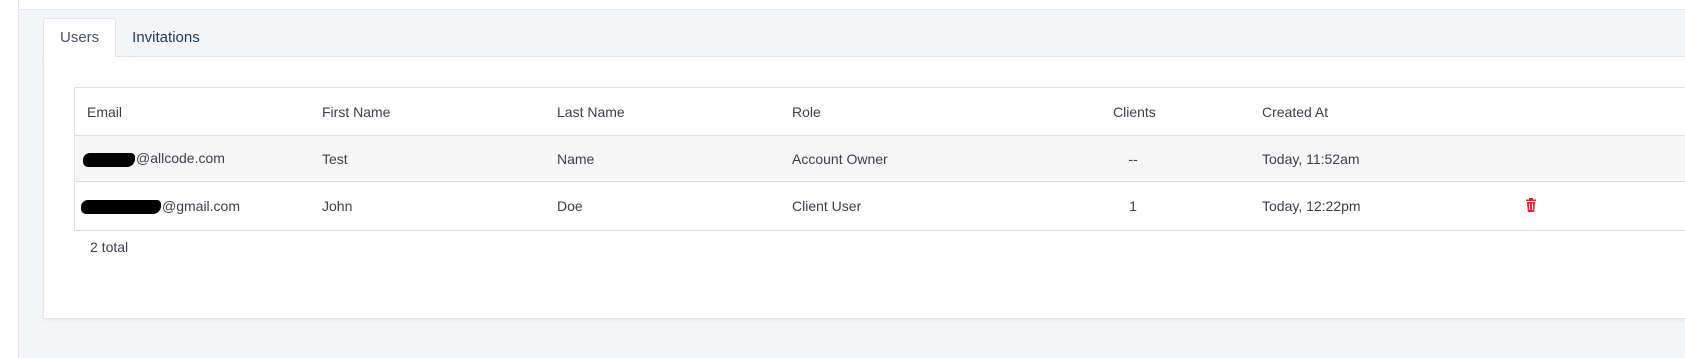 Image resolution: width=1685 pixels, height=358 pixels. Describe the element at coordinates (576, 158) in the screenshot. I see `last-name-cell: Name` at that location.